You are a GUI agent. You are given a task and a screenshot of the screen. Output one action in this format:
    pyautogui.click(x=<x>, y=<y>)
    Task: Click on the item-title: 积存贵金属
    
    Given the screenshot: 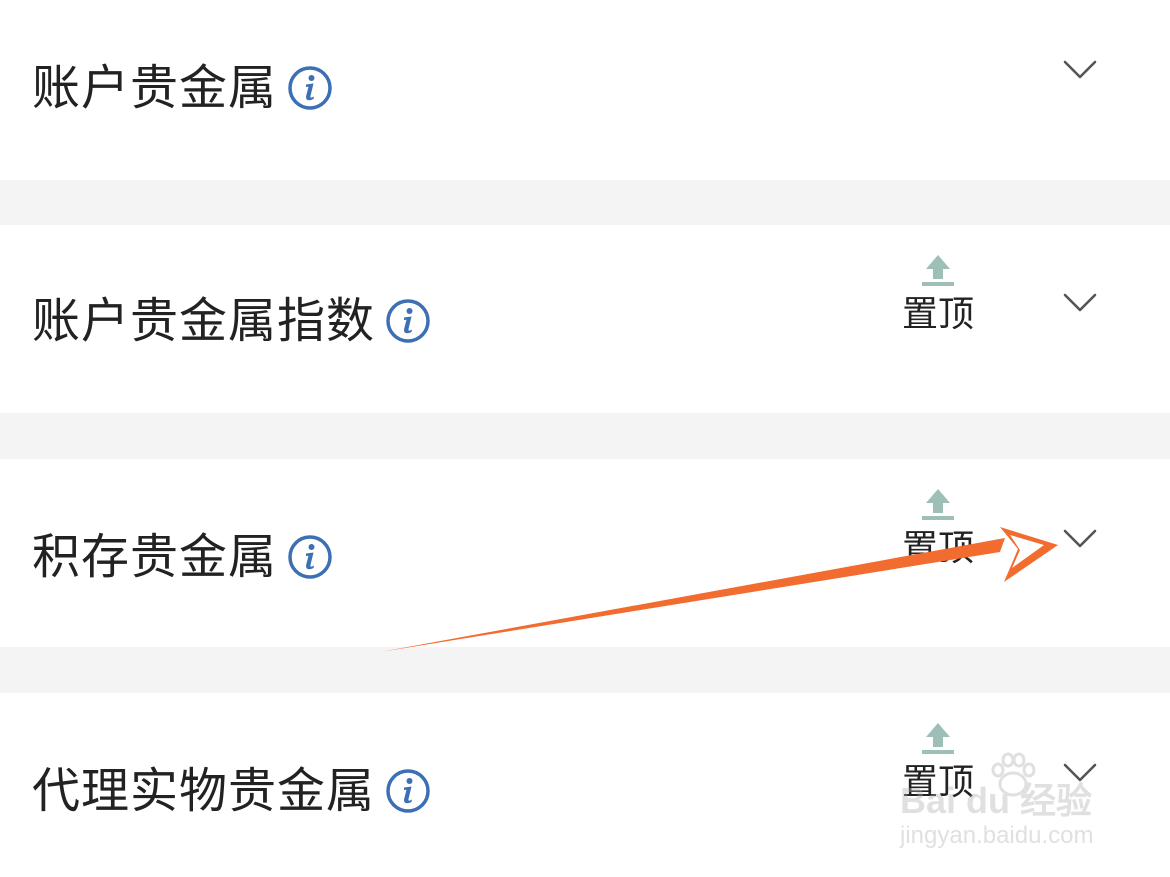 What is the action you would take?
    pyautogui.click(x=155, y=557)
    